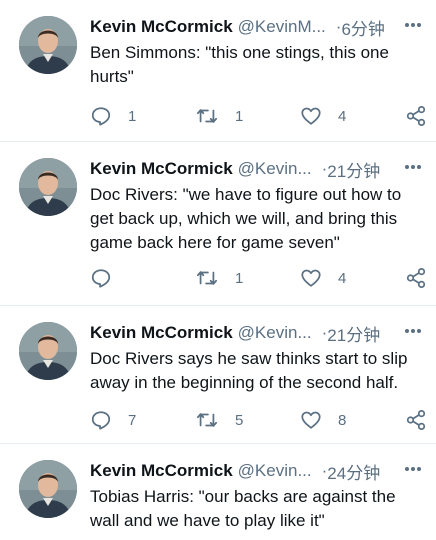 This screenshot has height=540, width=436. I want to click on like-count: 8, so click(342, 420).